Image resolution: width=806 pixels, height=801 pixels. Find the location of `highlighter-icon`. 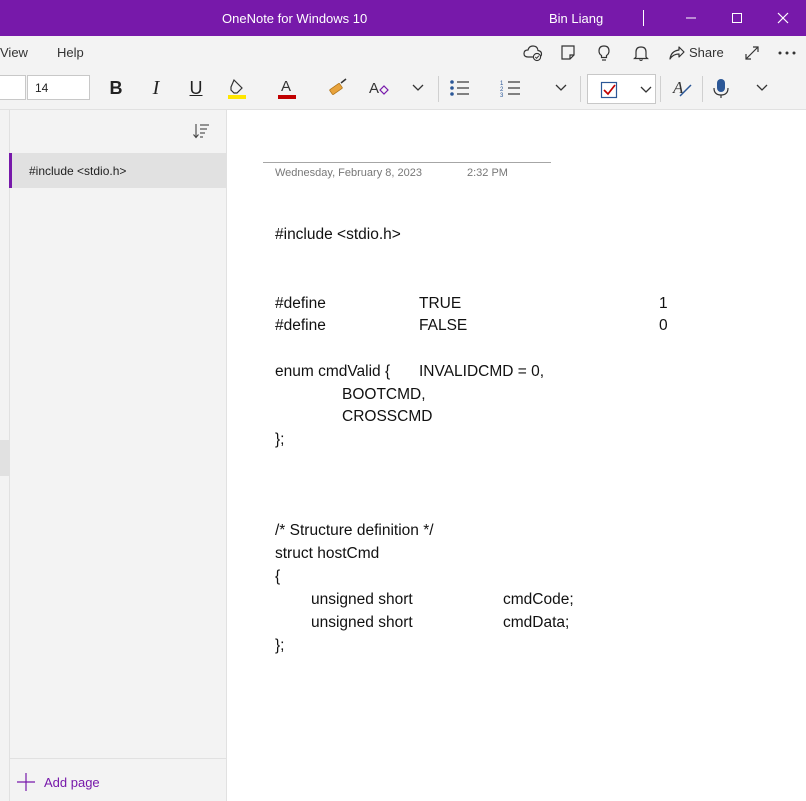

highlighter-icon is located at coordinates (237, 88).